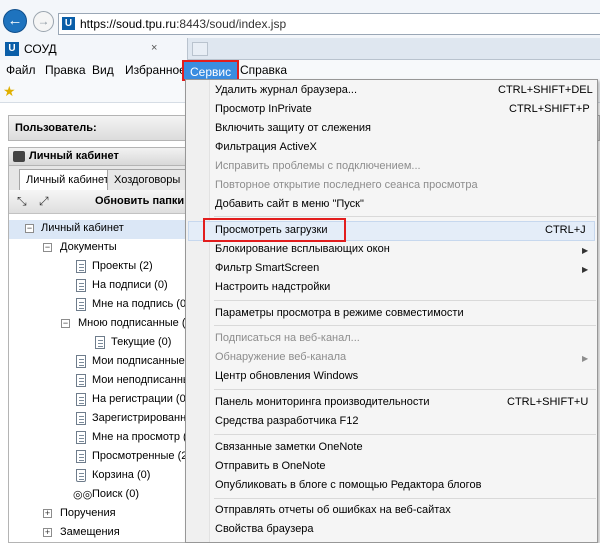 This screenshot has height=543, width=600. I want to click on tree-node-label: Личный кабинет, so click(82, 228).